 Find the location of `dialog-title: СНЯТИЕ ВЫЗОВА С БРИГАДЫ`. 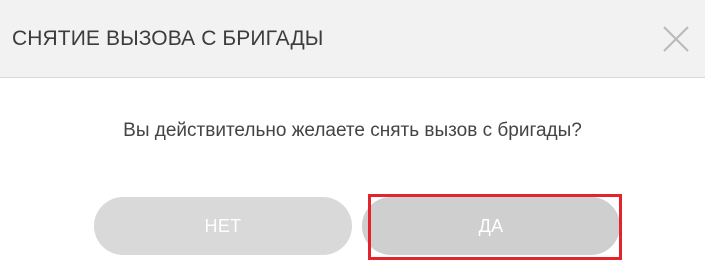

dialog-title: СНЯТИЕ ВЫЗОВА С БРИГАДЫ is located at coordinates (168, 38).